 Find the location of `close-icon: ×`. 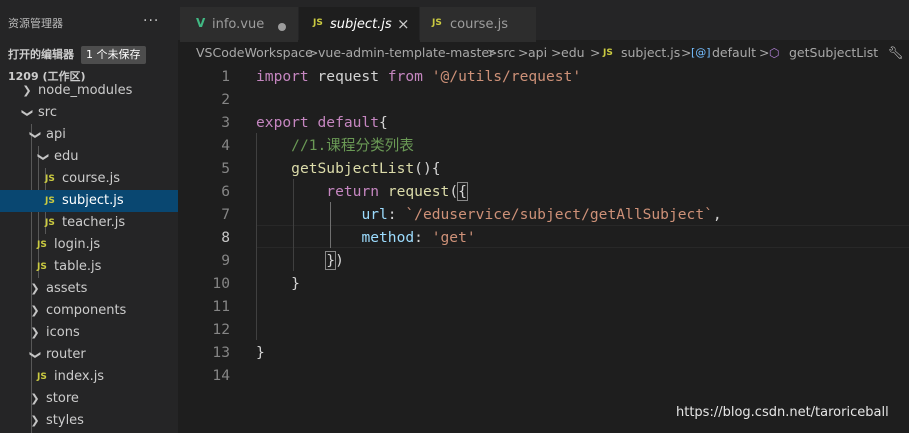

close-icon: × is located at coordinates (403, 24).